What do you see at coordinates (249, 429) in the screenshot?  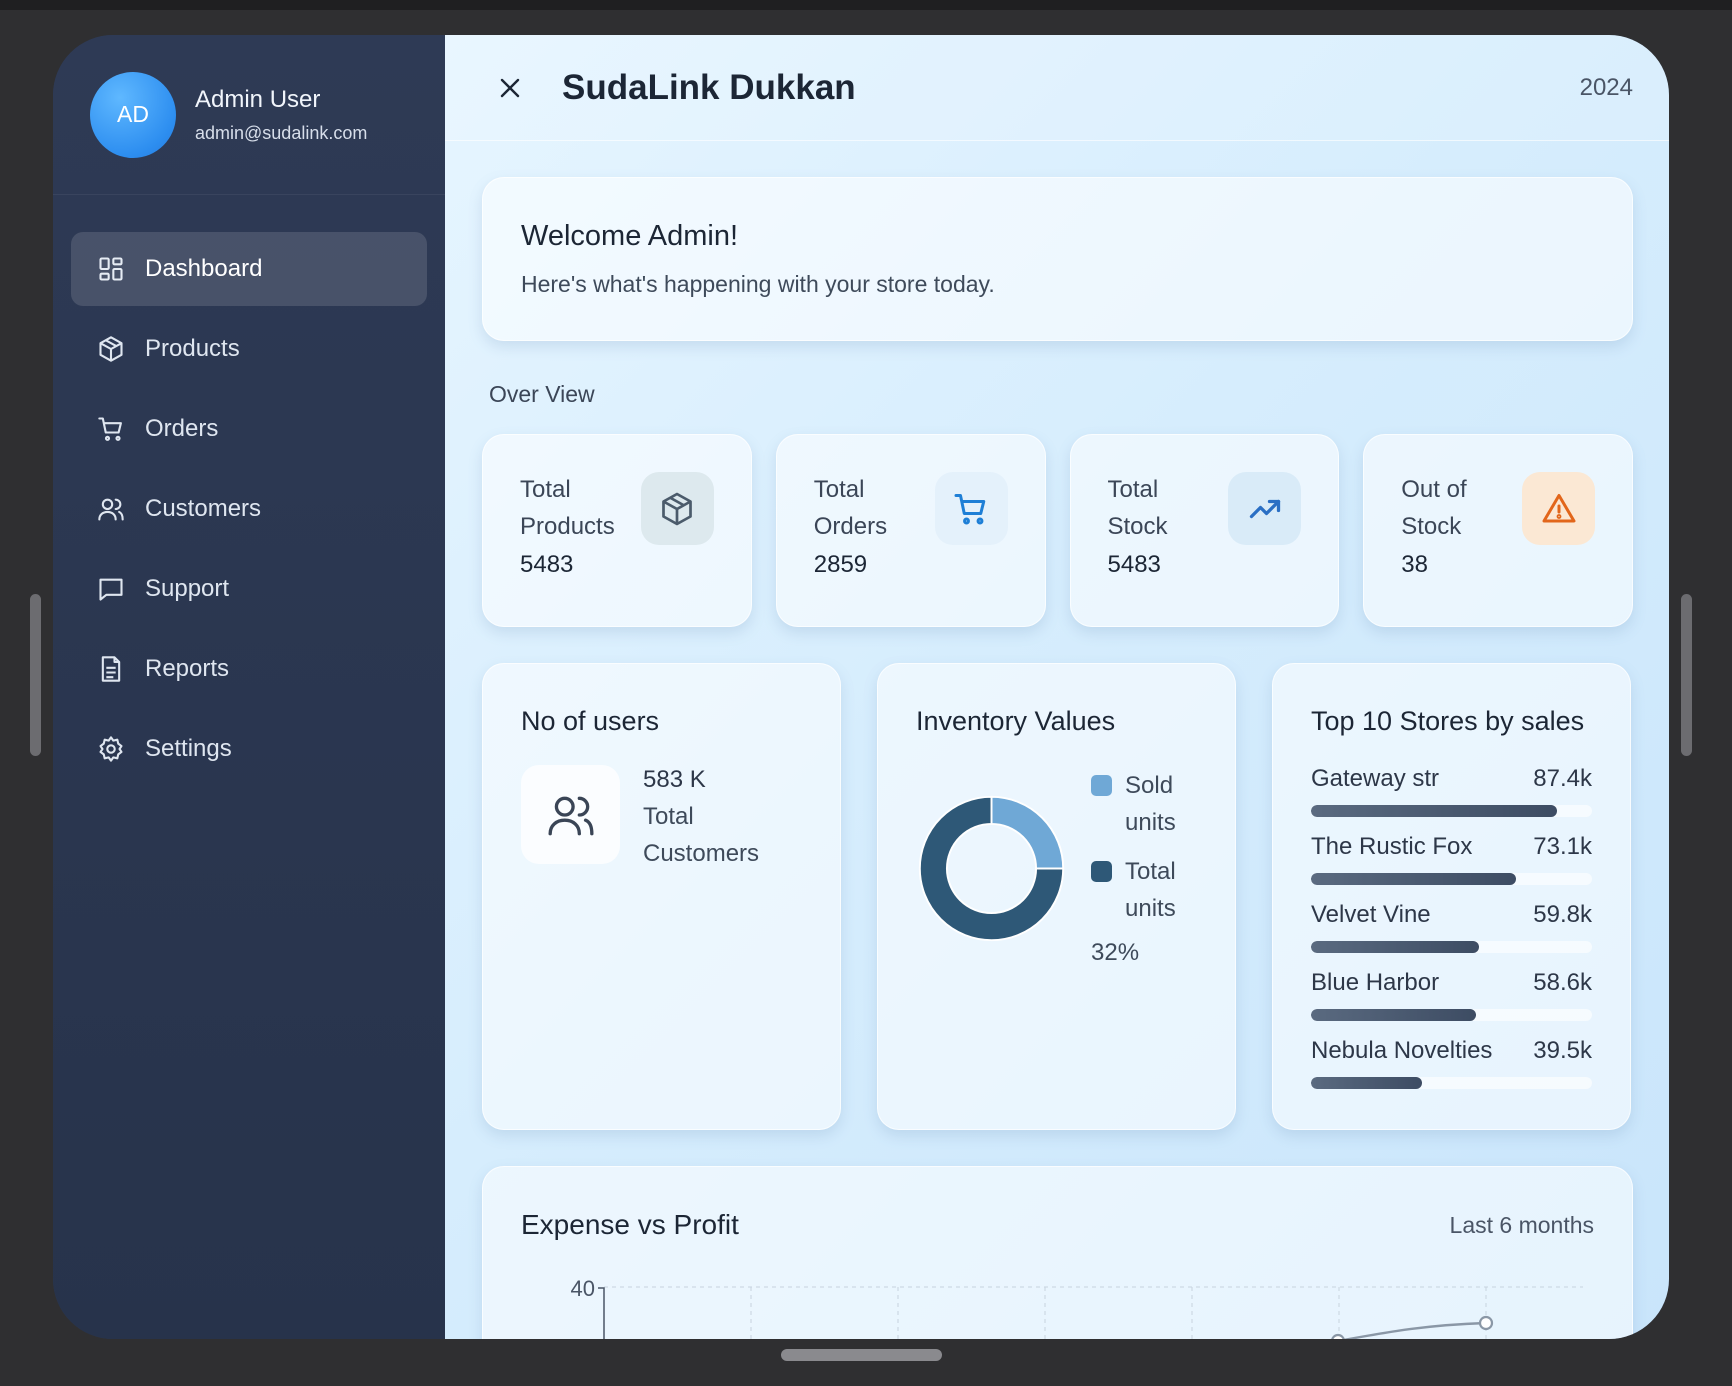 I see `sidebar-item-orders: Orders` at bounding box center [249, 429].